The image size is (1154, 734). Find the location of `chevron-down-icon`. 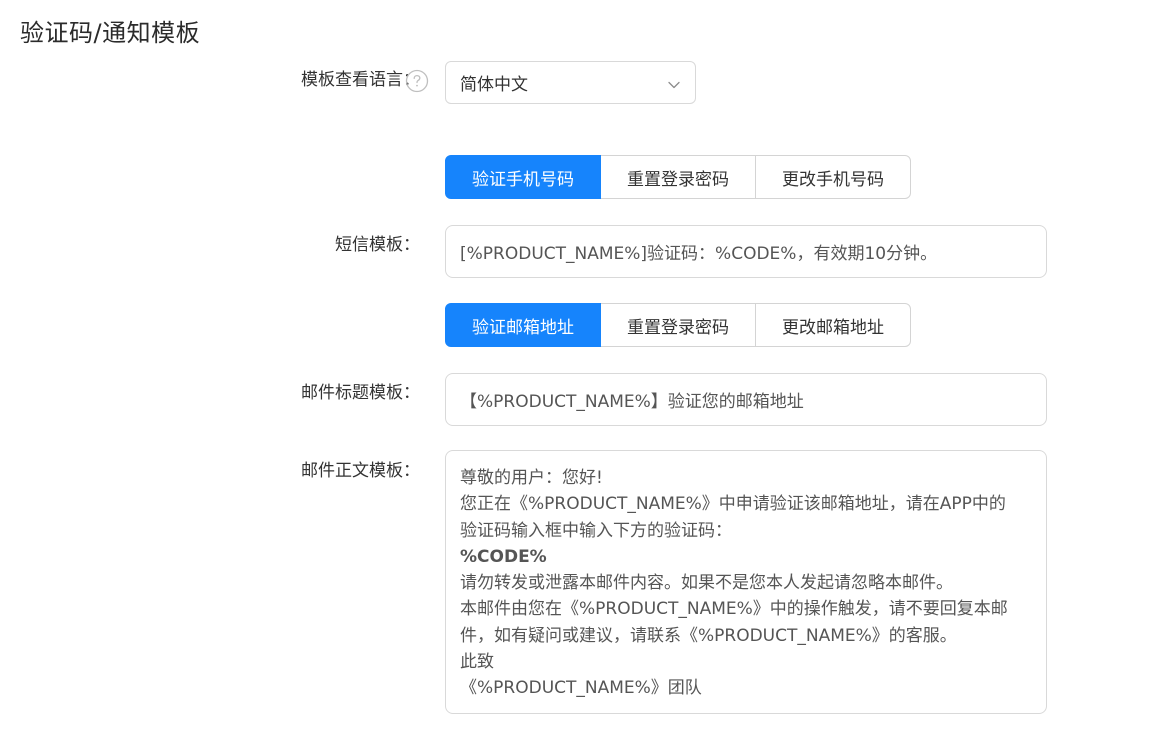

chevron-down-icon is located at coordinates (674, 84).